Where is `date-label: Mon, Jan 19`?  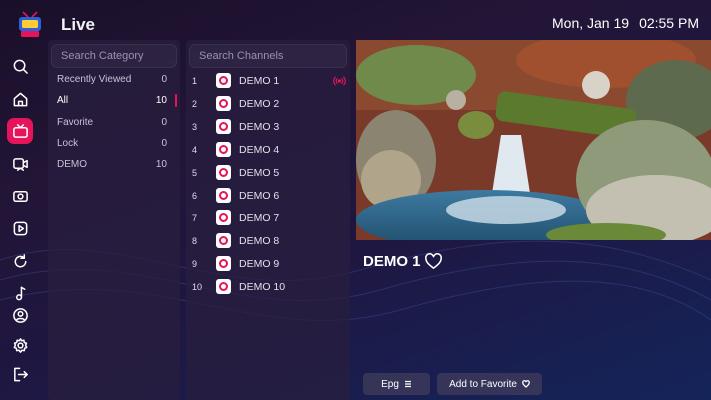
date-label: Mon, Jan 19 is located at coordinates (591, 23).